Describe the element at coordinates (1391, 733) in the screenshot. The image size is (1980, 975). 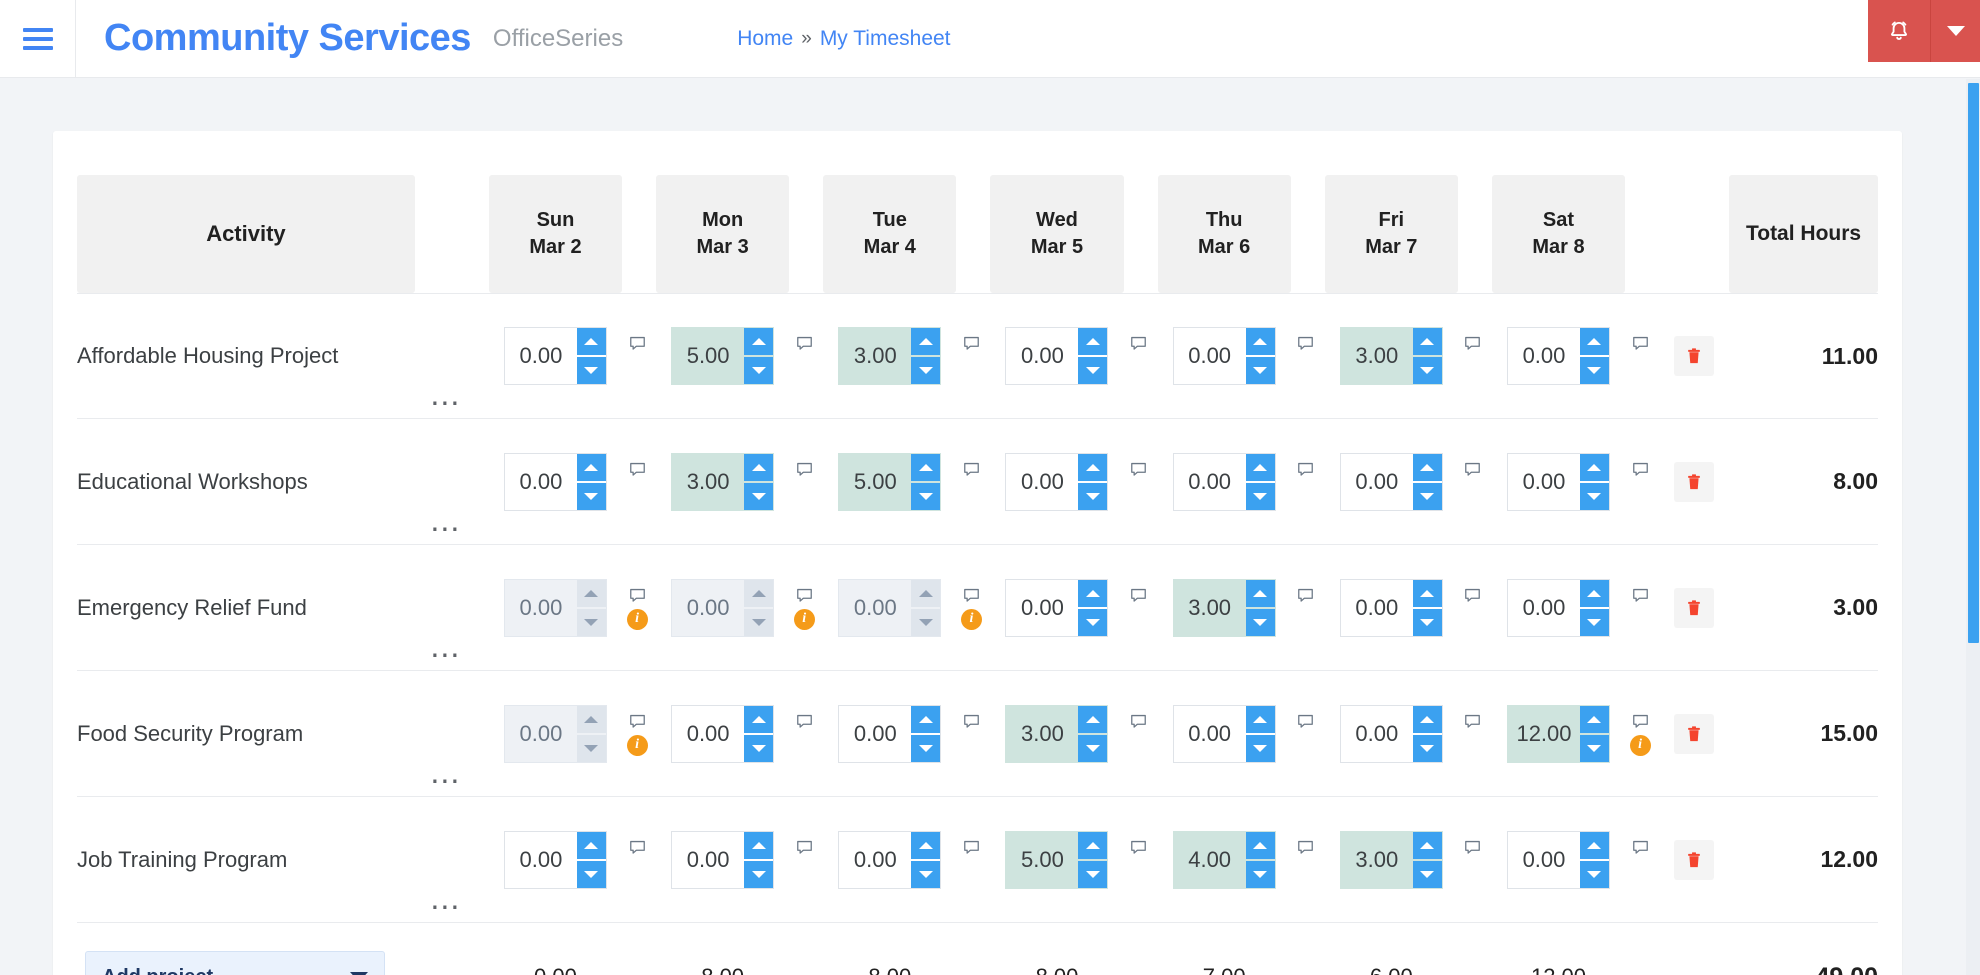
I see `hours-input-r3-d5: 0.00` at that location.